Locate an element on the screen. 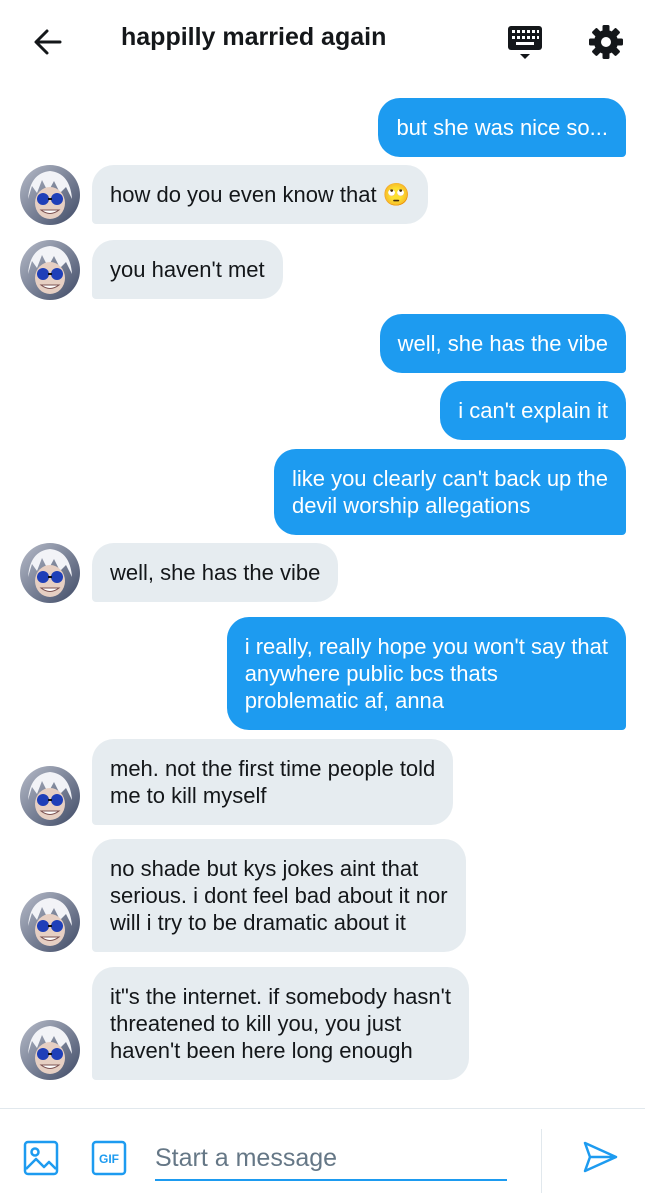 The width and height of the screenshot is (645, 1200). message-text: haven't been here long enough is located at coordinates (261, 1050).